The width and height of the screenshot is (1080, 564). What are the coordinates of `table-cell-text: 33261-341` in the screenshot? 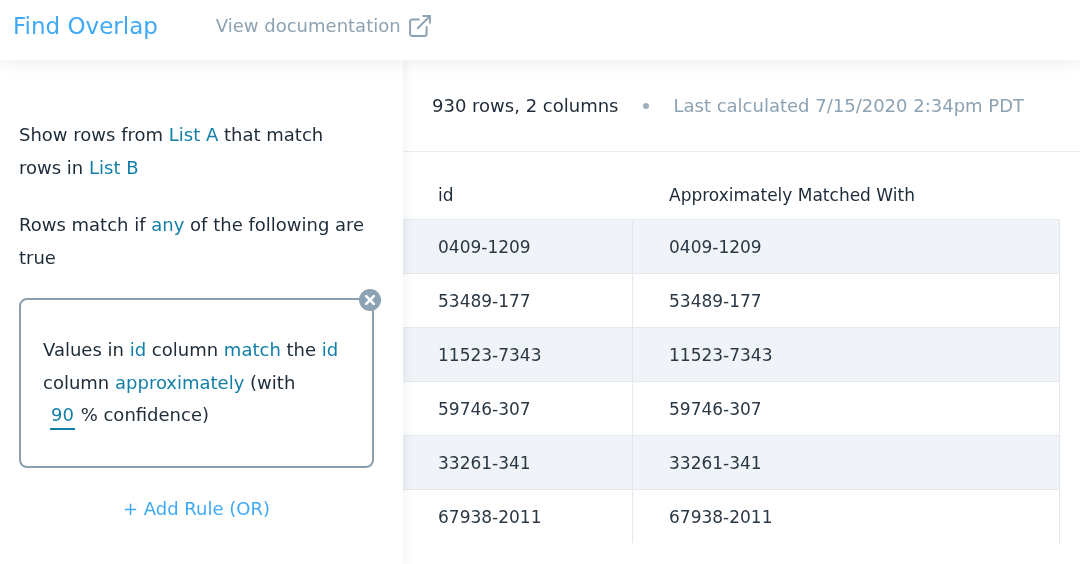 It's located at (715, 463).